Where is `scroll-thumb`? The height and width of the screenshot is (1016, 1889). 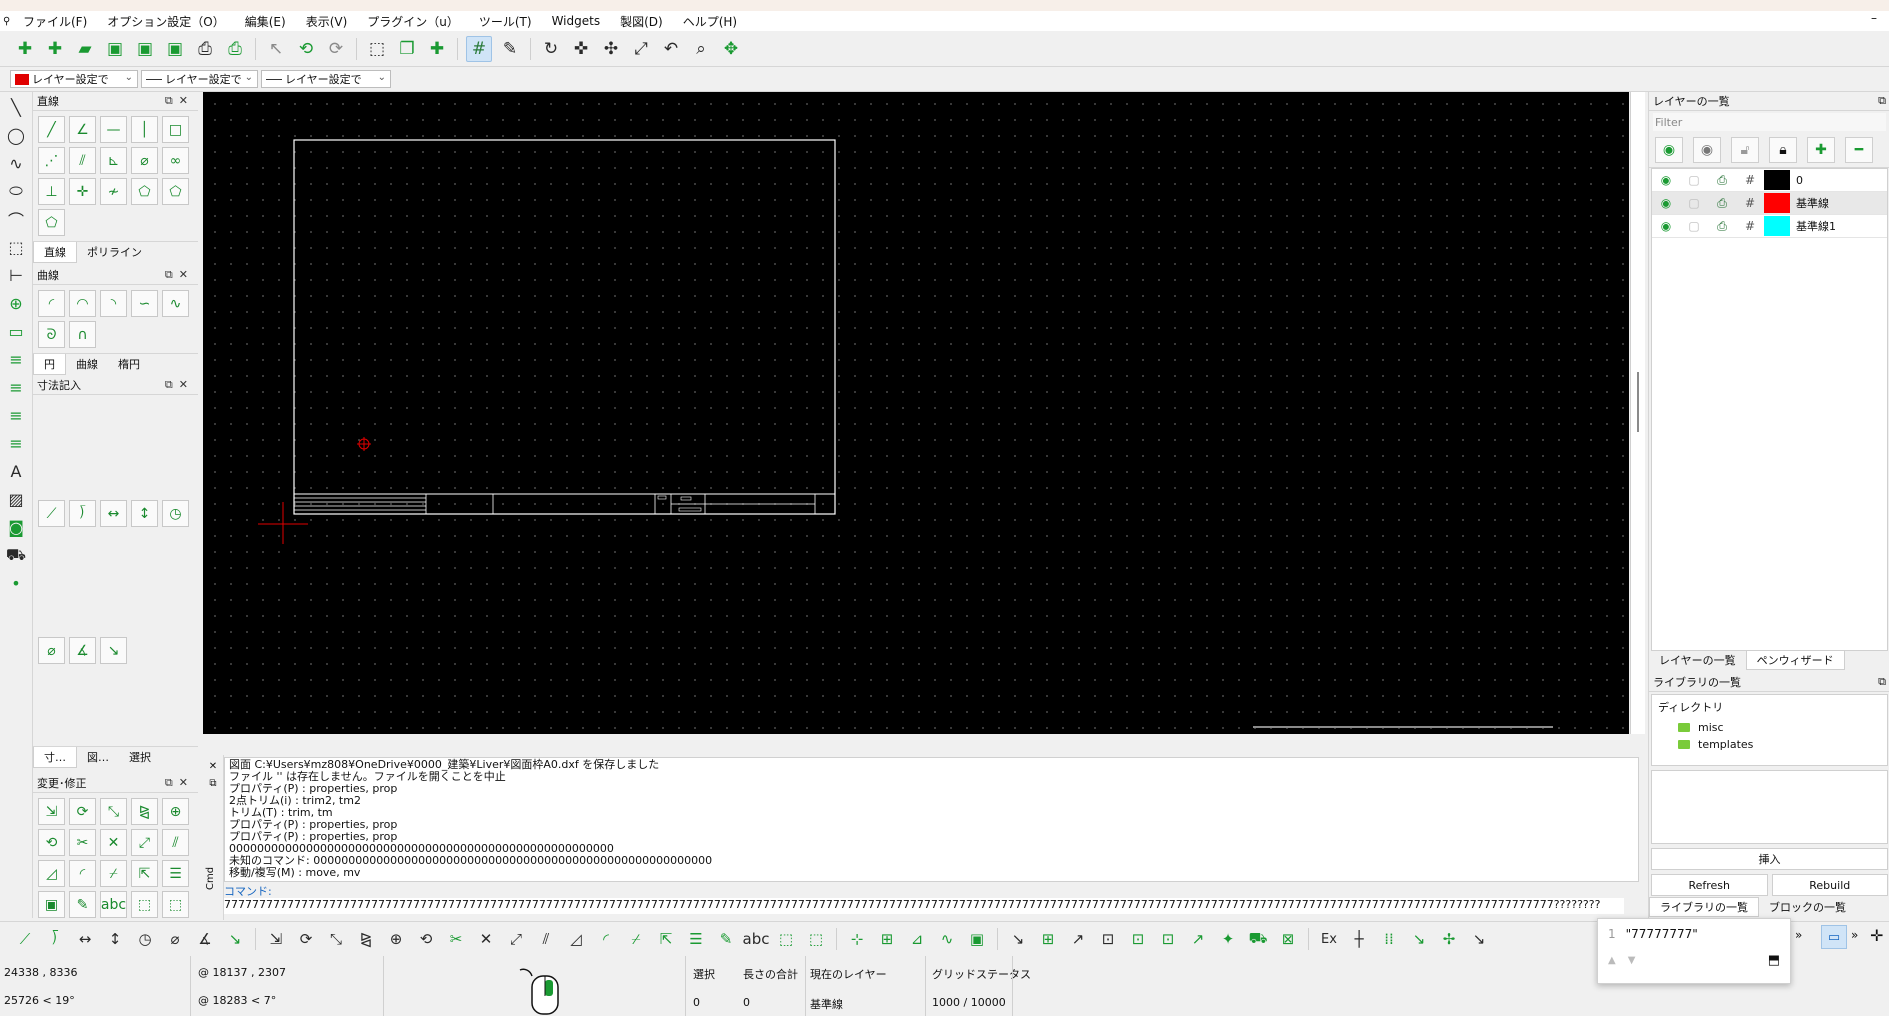 scroll-thumb is located at coordinates (1638, 402).